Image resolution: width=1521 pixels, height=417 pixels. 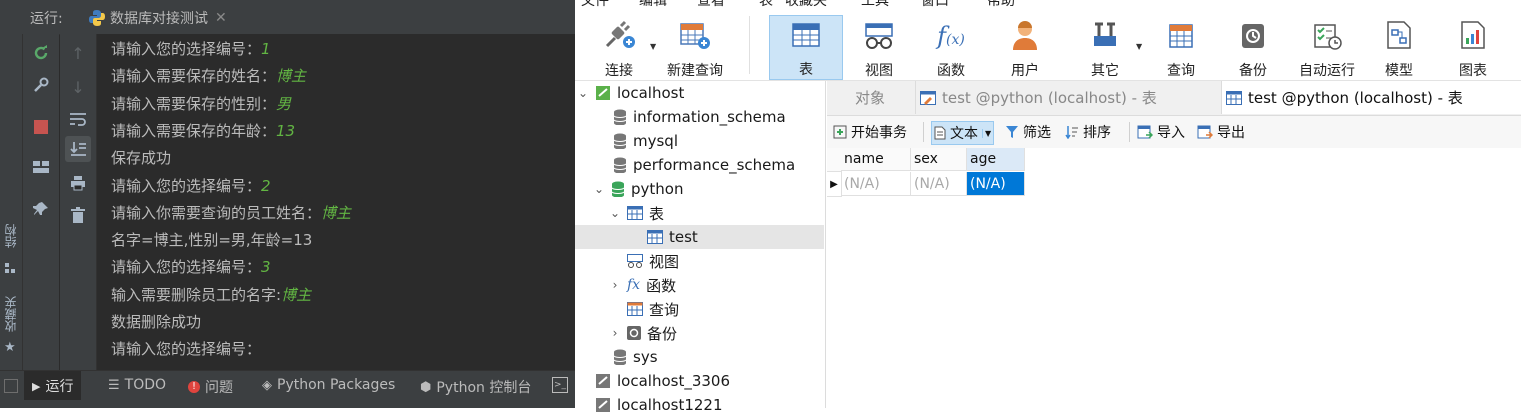 What do you see at coordinates (643, 285) in the screenshot?
I see `tree-node-functions: › fx 函数` at bounding box center [643, 285].